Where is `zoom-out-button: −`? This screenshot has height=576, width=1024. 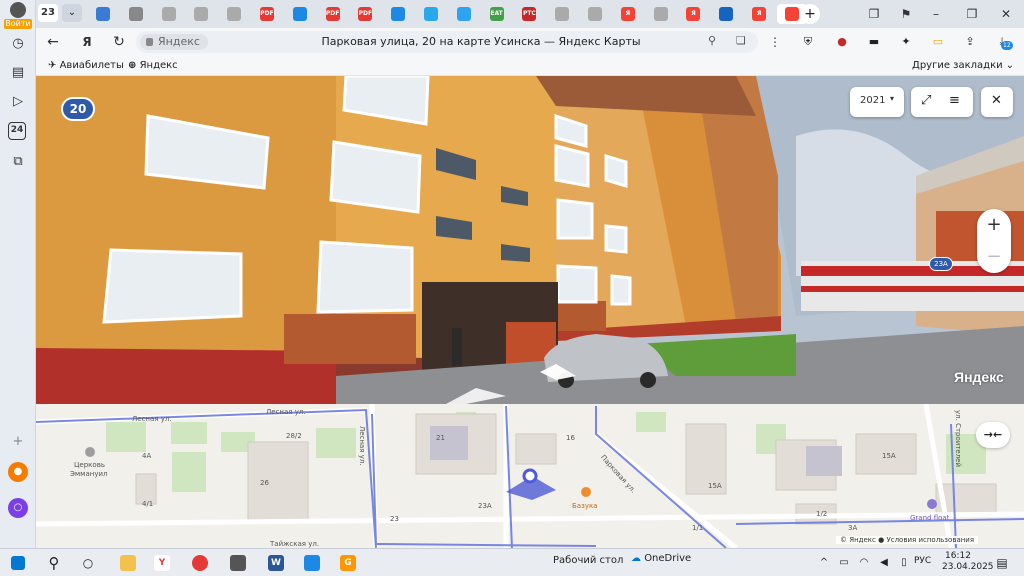 zoom-out-button: − is located at coordinates (994, 257).